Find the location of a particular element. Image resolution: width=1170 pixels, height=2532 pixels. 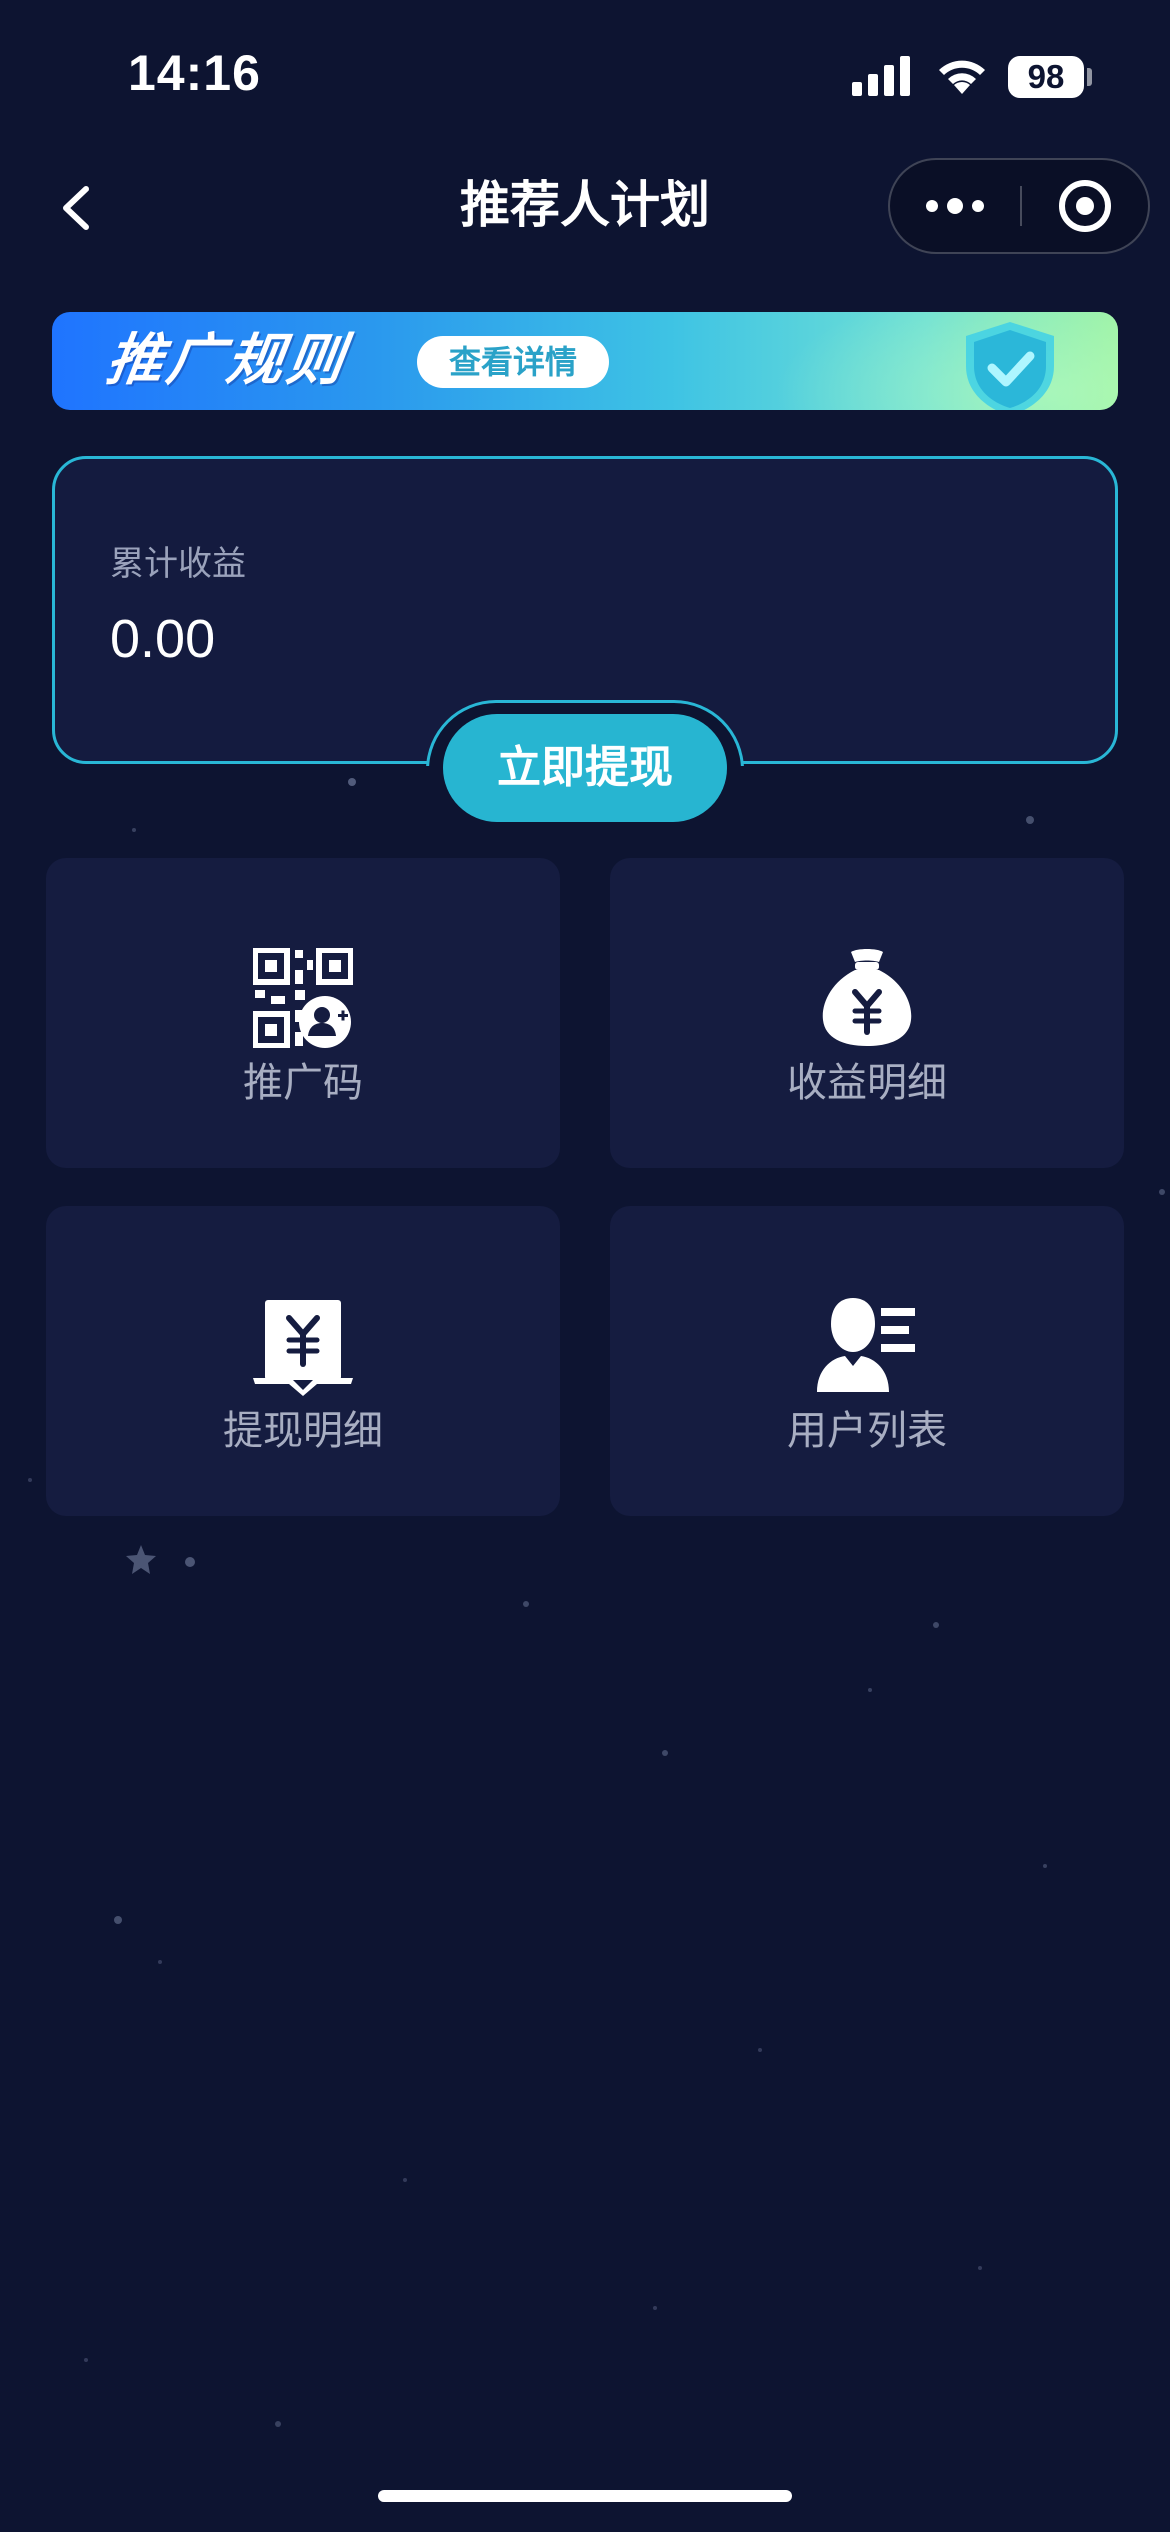

total-earnings-value: 0.00 is located at coordinates (163, 639).